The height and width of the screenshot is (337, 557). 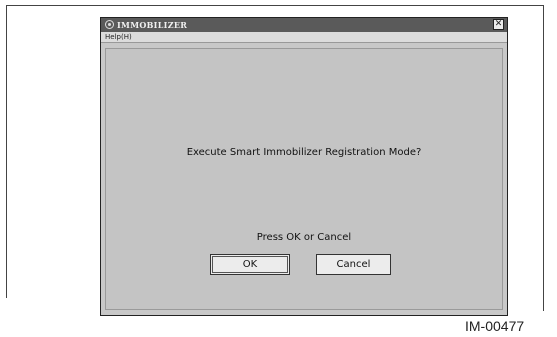 I want to click on menu-item-help: Help(H), so click(x=118, y=37).